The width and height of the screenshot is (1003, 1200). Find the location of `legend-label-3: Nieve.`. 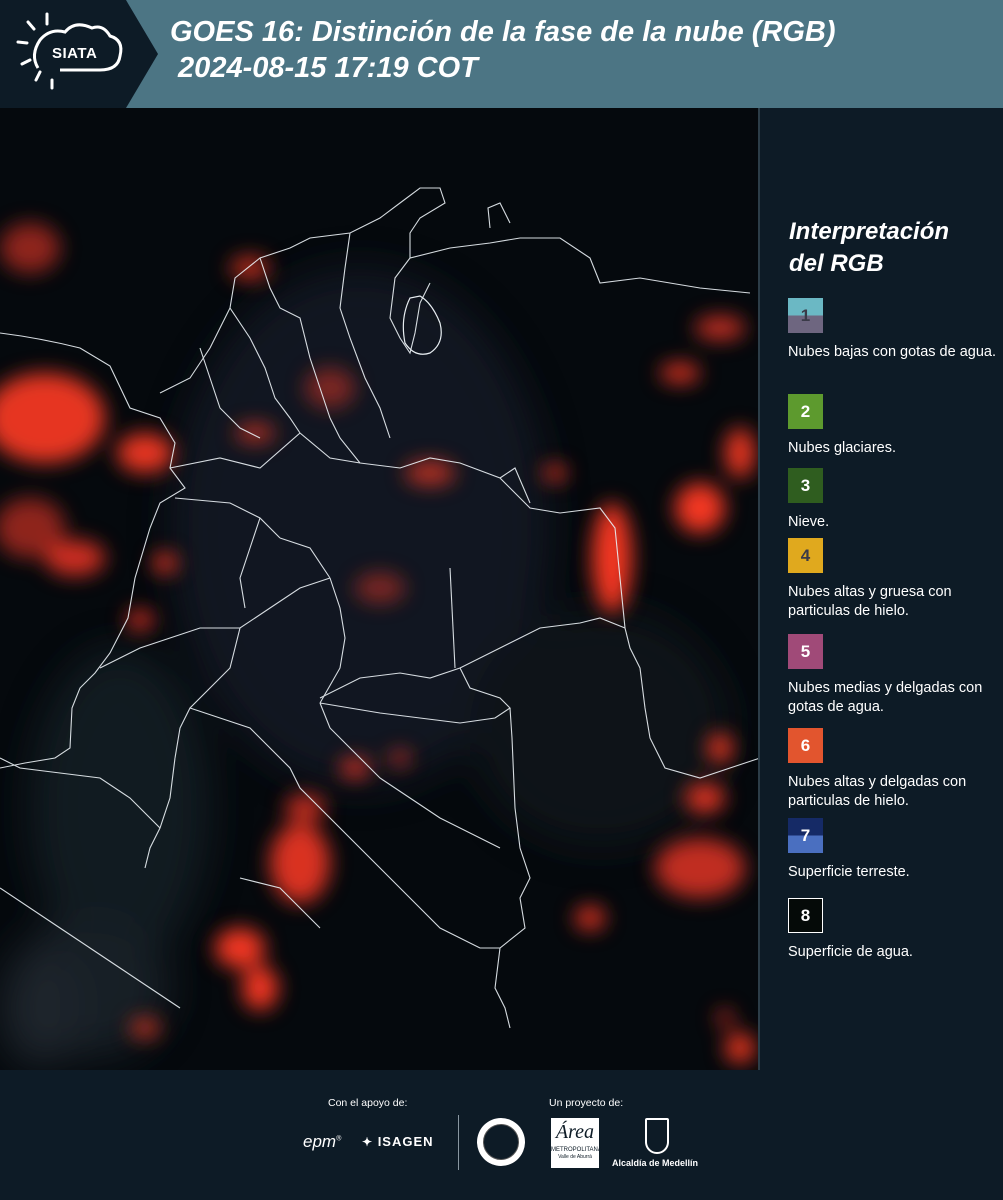

legend-label-3: Nieve. is located at coordinates (809, 522).